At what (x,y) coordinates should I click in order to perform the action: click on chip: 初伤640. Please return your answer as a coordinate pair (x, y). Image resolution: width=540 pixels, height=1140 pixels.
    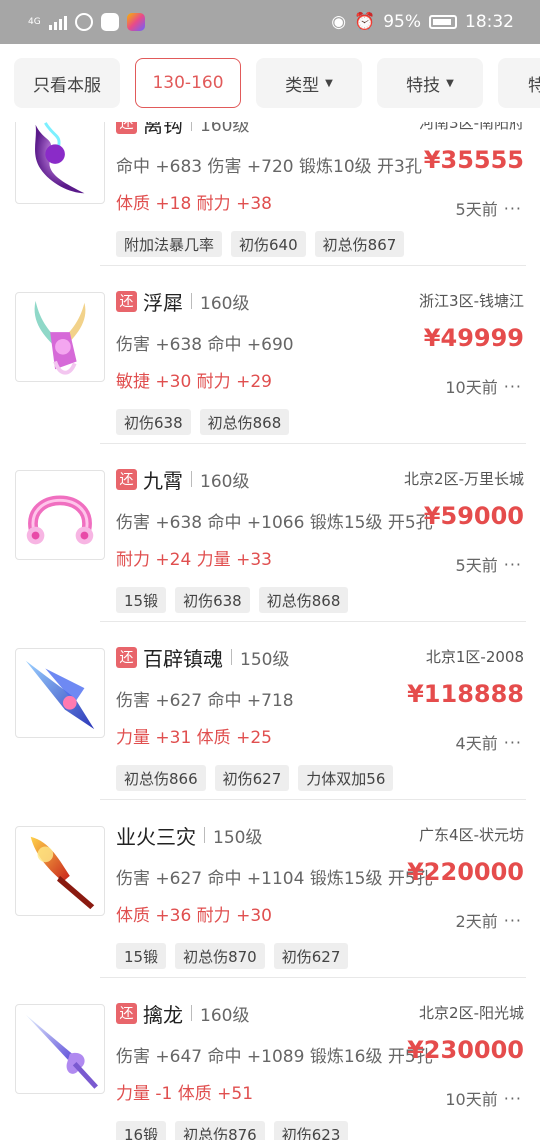
    Looking at the image, I should click on (268, 244).